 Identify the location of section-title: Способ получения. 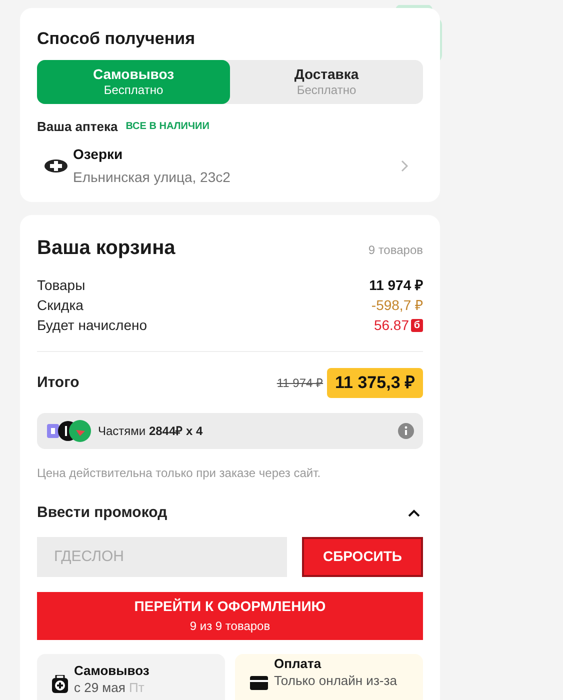
(116, 39).